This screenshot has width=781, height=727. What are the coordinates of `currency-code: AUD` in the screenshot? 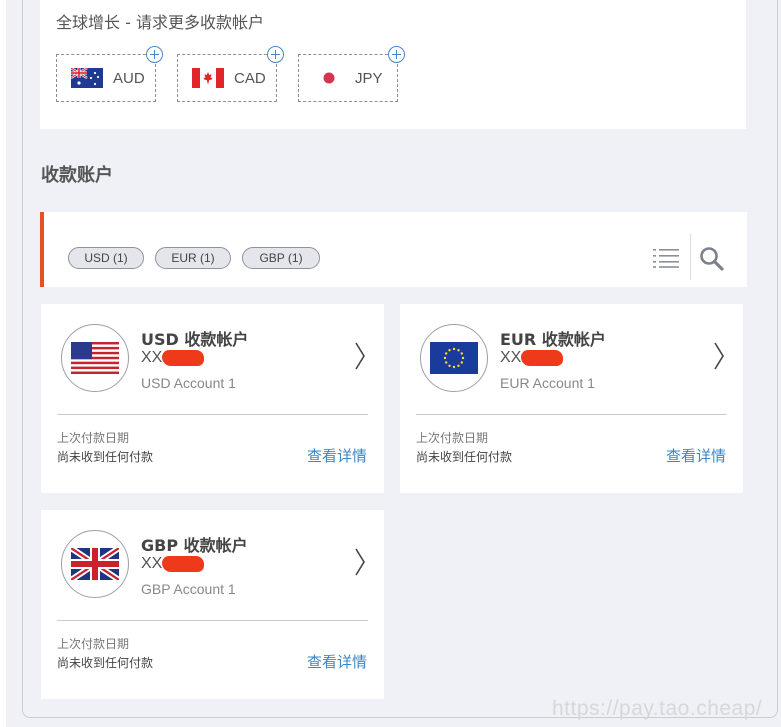 It's located at (129, 78).